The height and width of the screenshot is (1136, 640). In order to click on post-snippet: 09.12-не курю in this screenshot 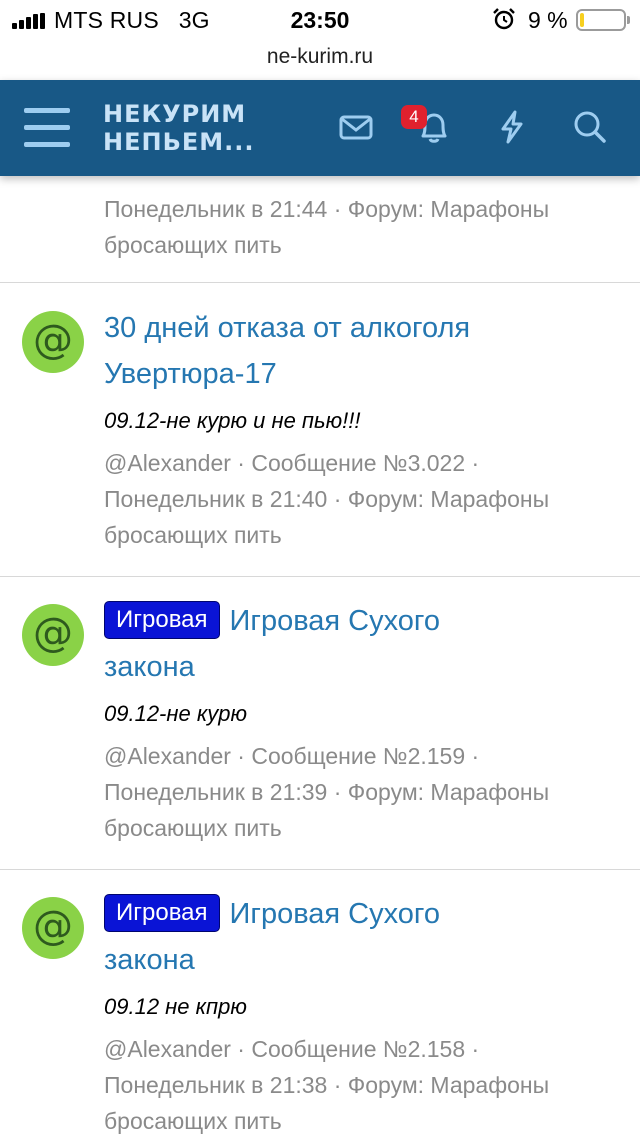, I will do `click(175, 713)`.